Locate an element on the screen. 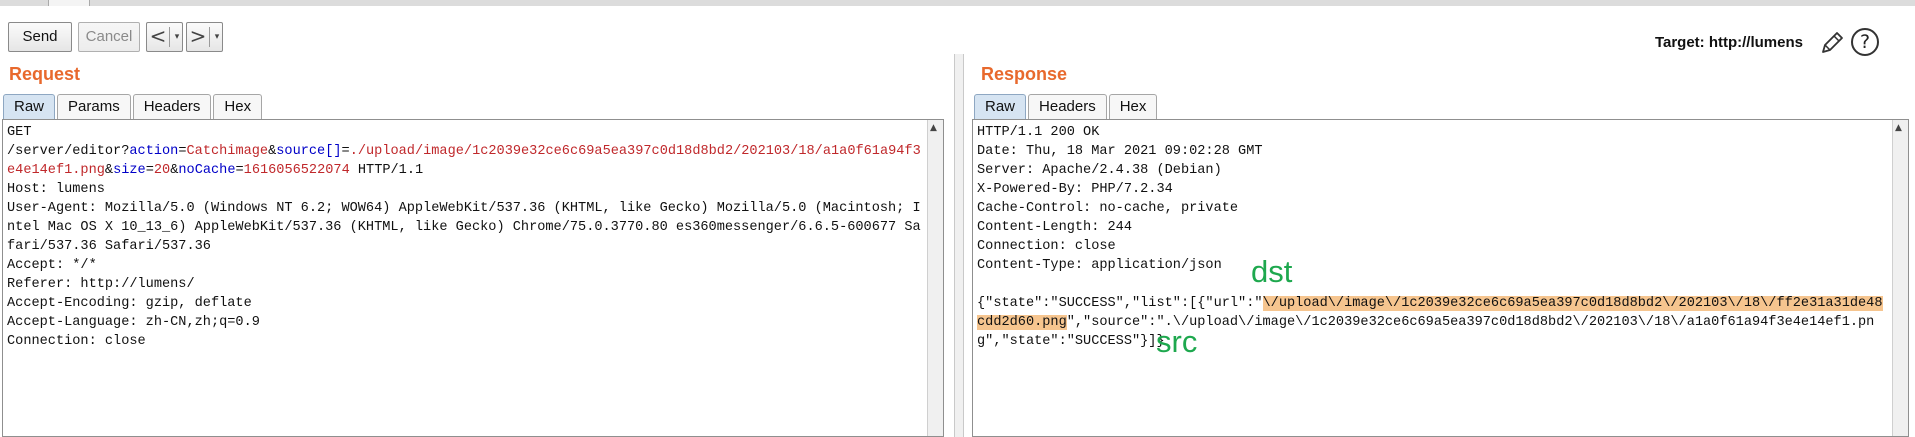 The width and height of the screenshot is (1915, 437). param-value: Catchimage is located at coordinates (227, 151).